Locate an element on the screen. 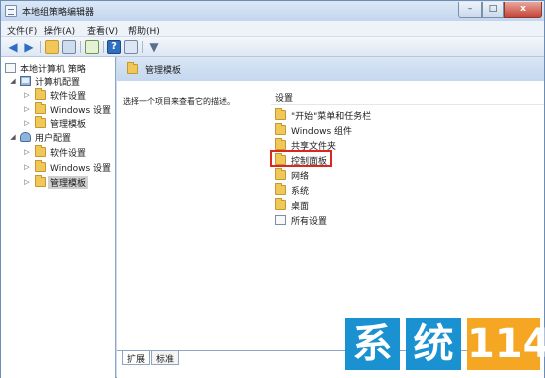 The image size is (545, 378). user-icon is located at coordinates (25, 137).